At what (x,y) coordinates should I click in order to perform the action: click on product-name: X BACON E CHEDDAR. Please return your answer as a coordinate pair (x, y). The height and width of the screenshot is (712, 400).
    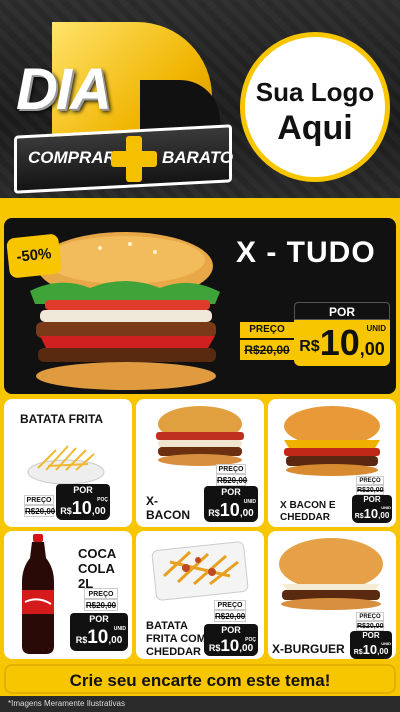
    Looking at the image, I should click on (308, 511).